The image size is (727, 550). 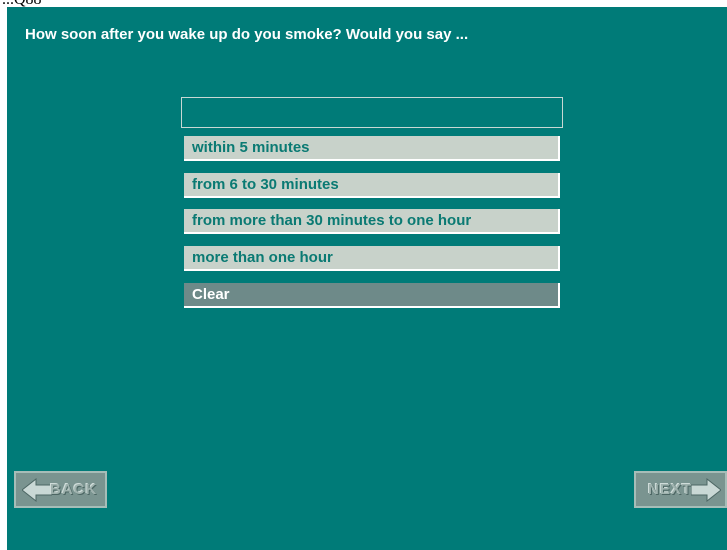 I want to click on option-6-to-30-minutes: from 6 to 30 minutes, so click(x=372, y=185).